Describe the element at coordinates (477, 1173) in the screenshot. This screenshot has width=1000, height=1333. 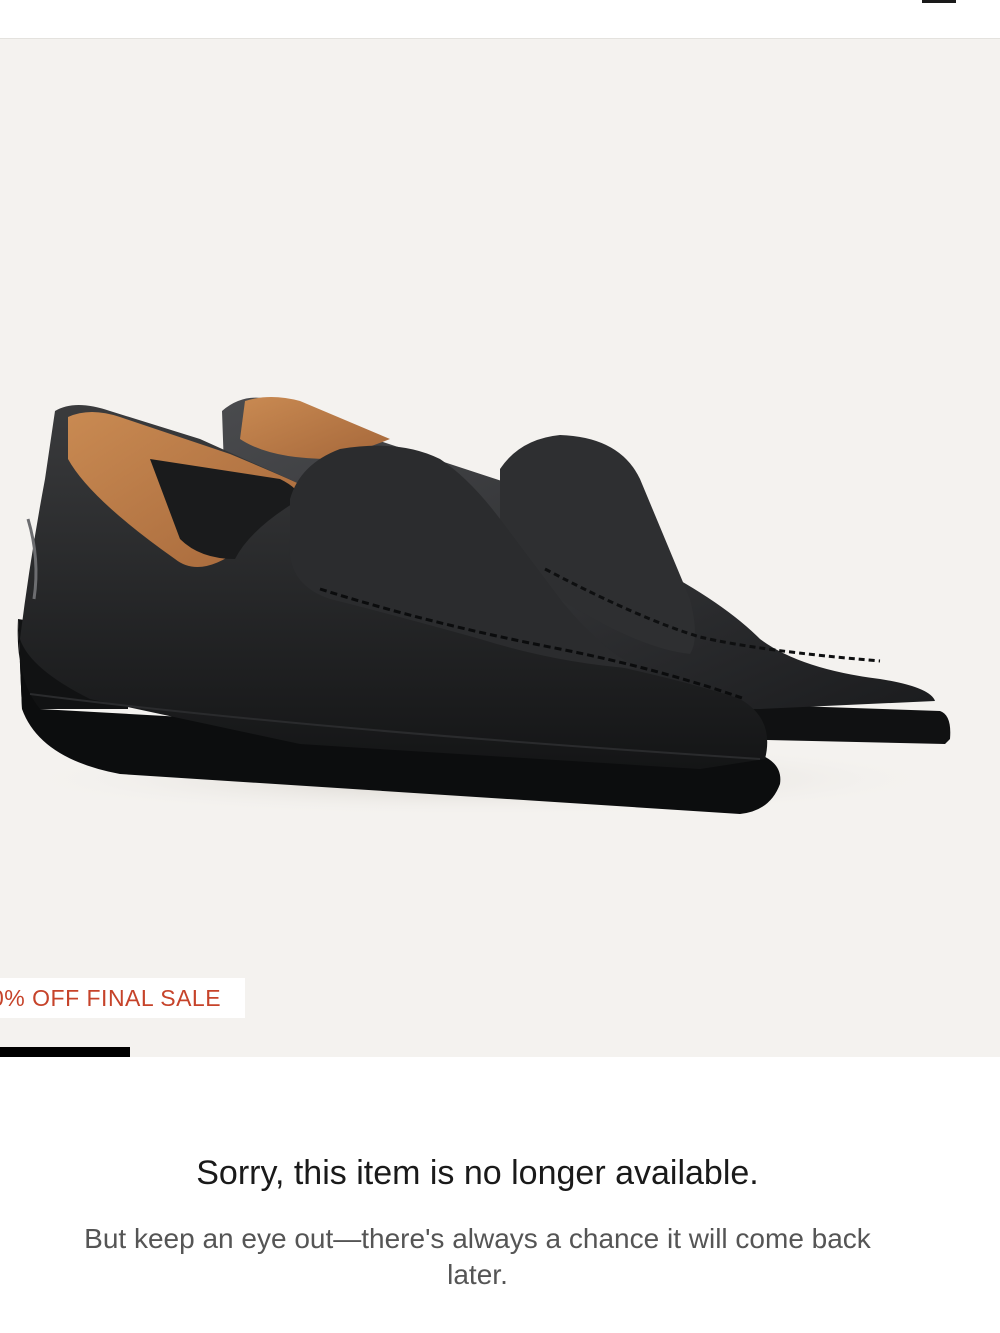
I see `unavailable-title: Sorry, this item is no longer available.` at that location.